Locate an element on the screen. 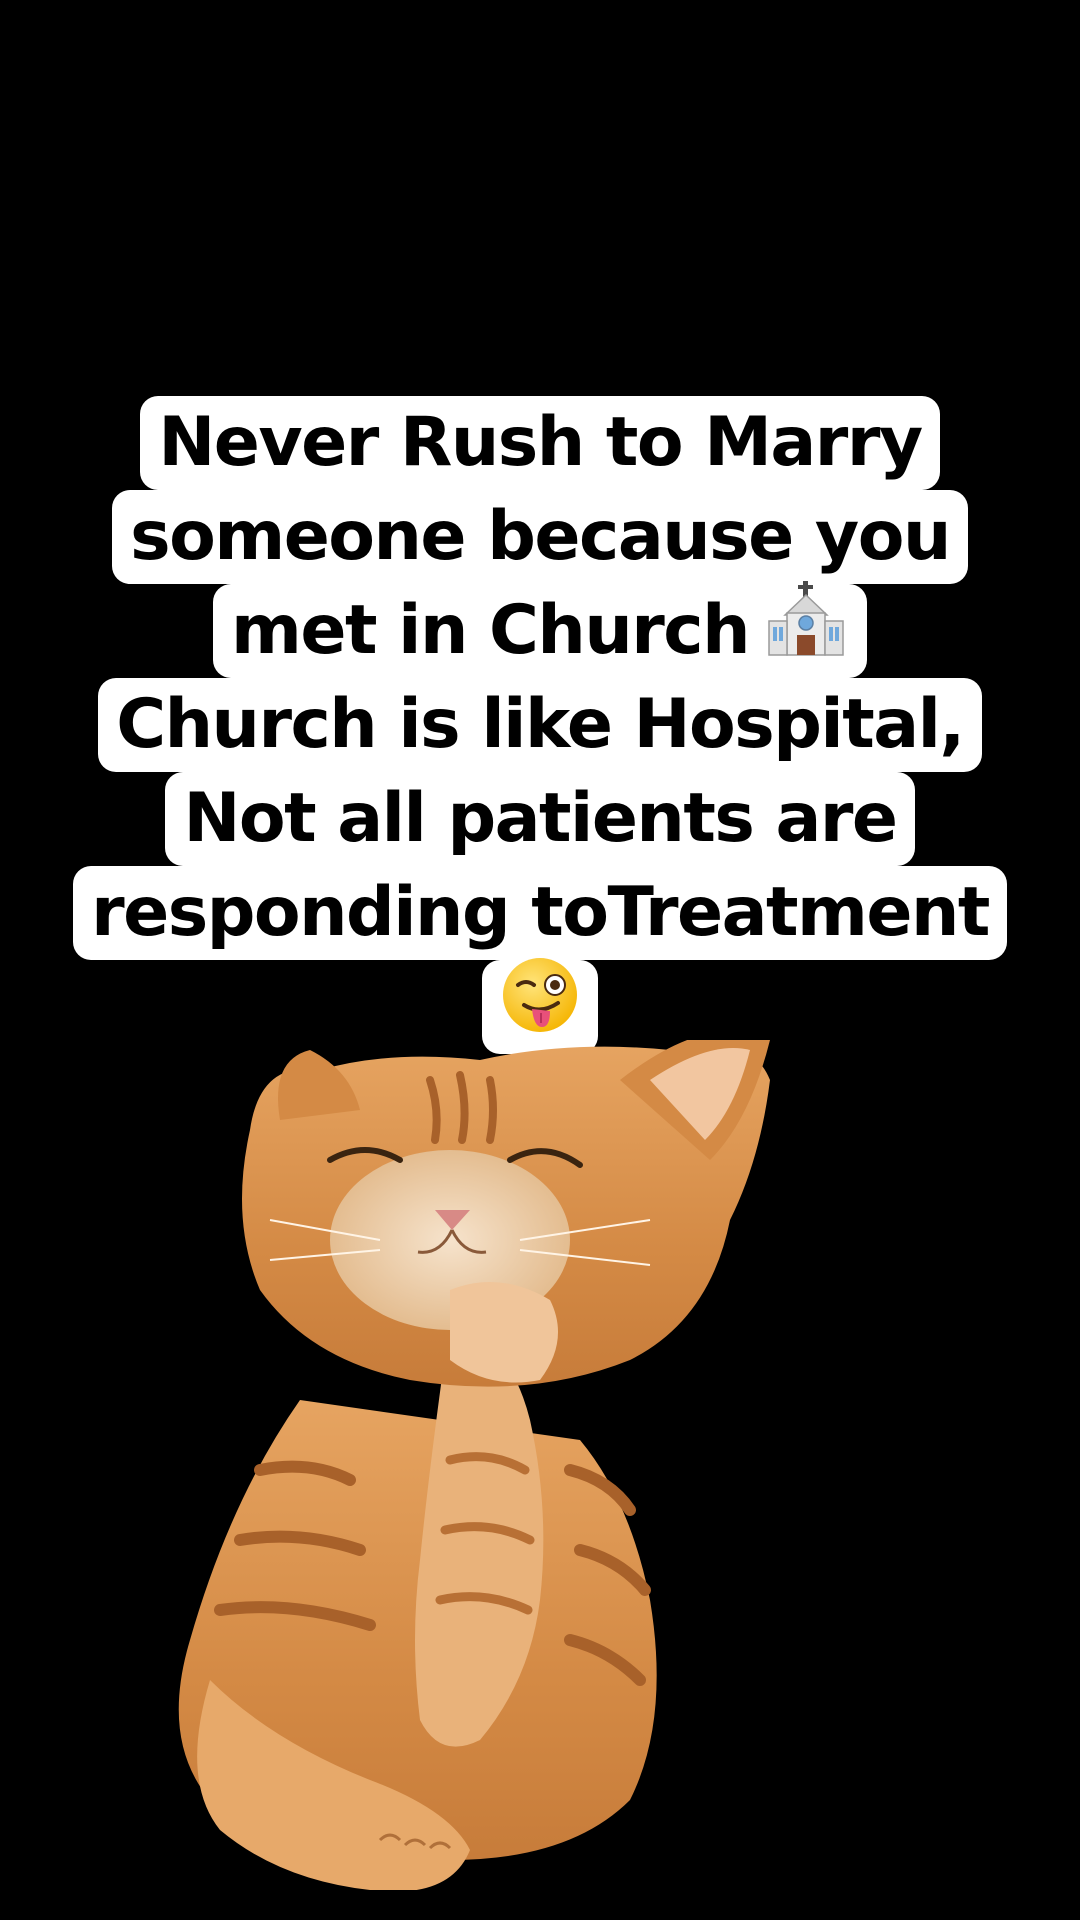 This screenshot has height=1920, width=1080. caption-line-1: Never Rush to Marry is located at coordinates (540, 443).